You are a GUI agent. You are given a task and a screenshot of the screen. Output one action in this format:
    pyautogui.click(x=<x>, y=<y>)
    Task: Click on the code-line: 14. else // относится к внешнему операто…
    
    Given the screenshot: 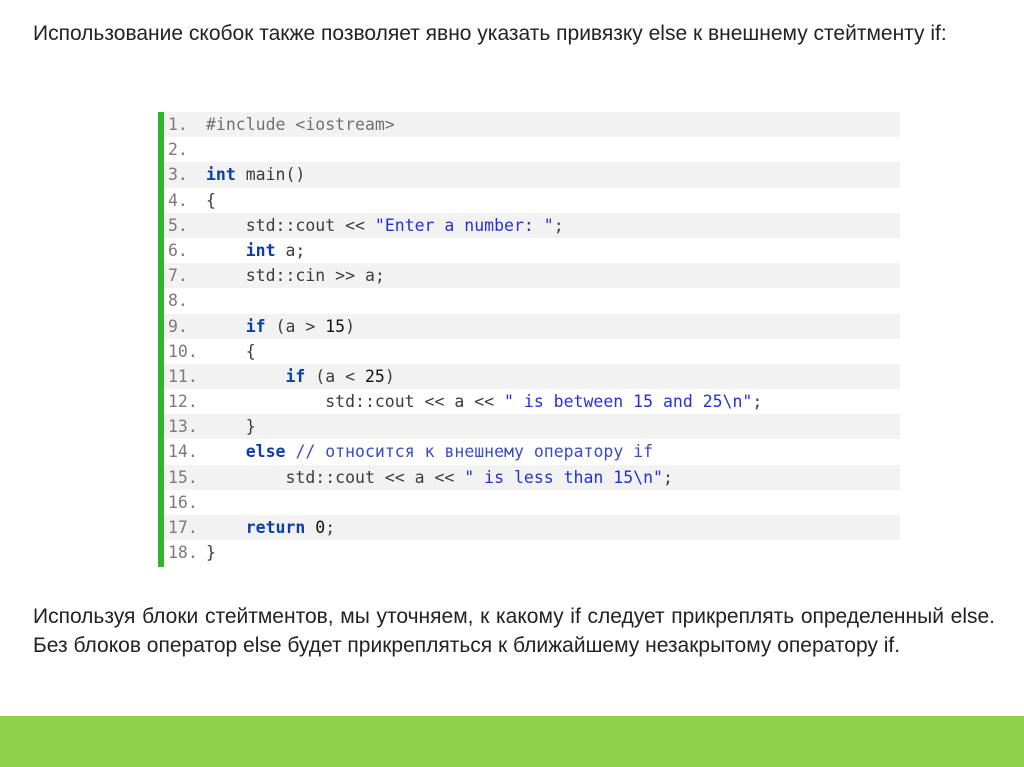 What is the action you would take?
    pyautogui.click(x=532, y=452)
    